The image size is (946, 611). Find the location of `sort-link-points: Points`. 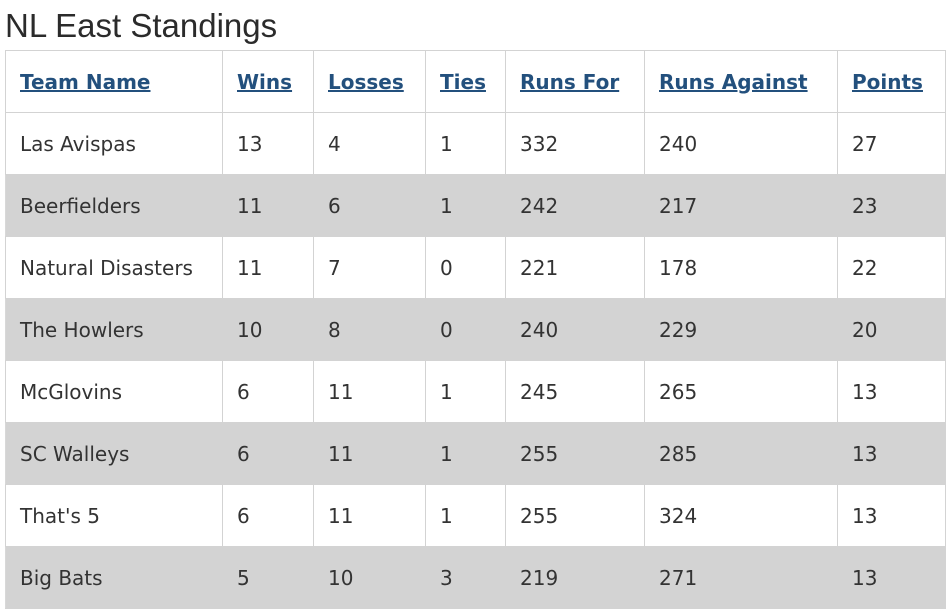

sort-link-points: Points is located at coordinates (887, 82).